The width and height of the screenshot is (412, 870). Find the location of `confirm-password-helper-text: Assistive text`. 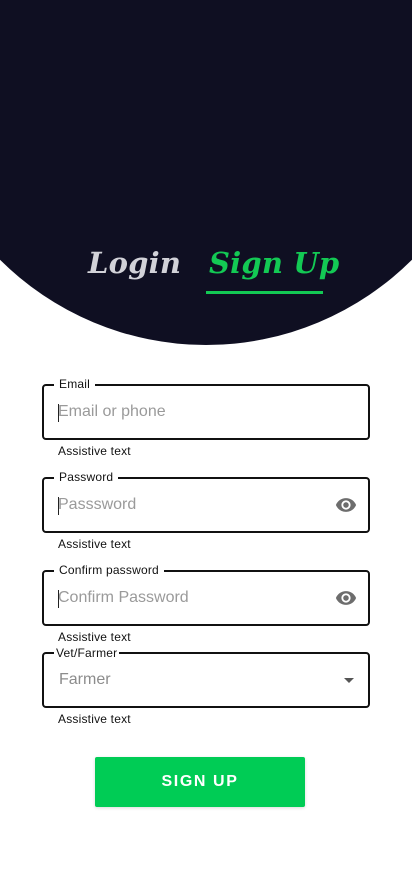

confirm-password-helper-text: Assistive text is located at coordinates (94, 637).